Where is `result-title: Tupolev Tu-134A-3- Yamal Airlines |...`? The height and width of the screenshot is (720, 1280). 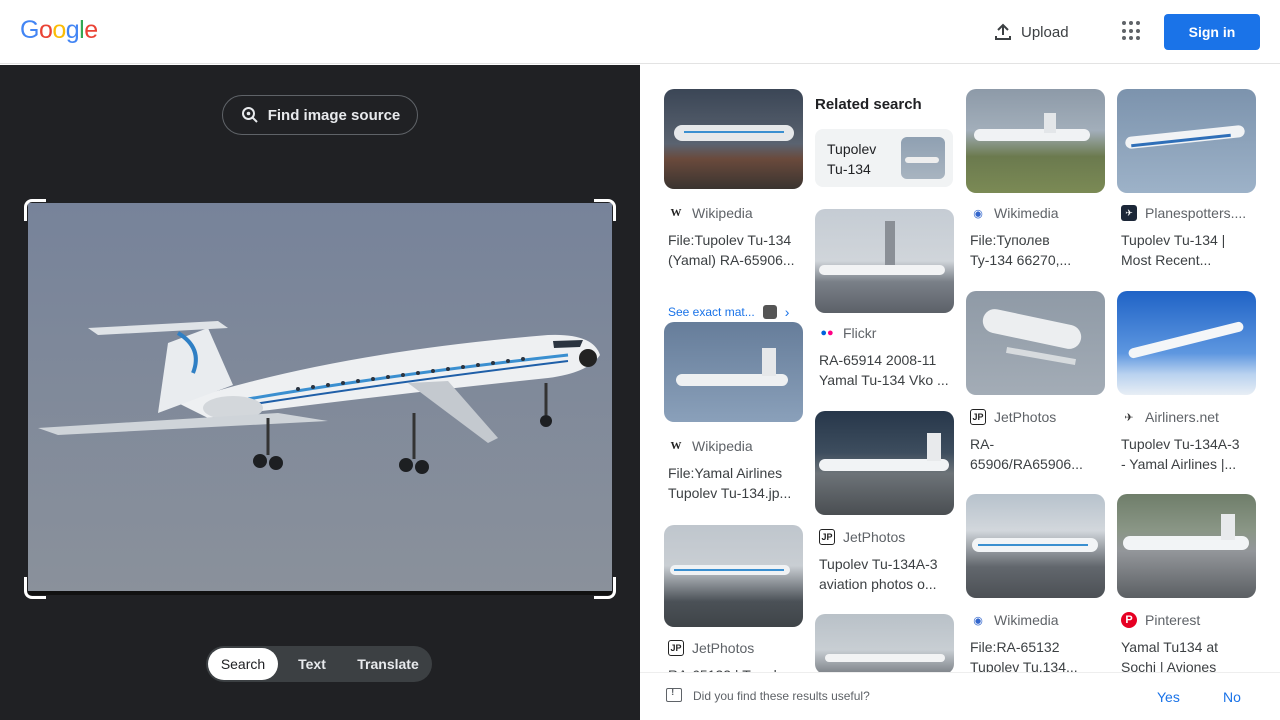 result-title: Tupolev Tu-134A-3- Yamal Airlines |... is located at coordinates (1189, 454).